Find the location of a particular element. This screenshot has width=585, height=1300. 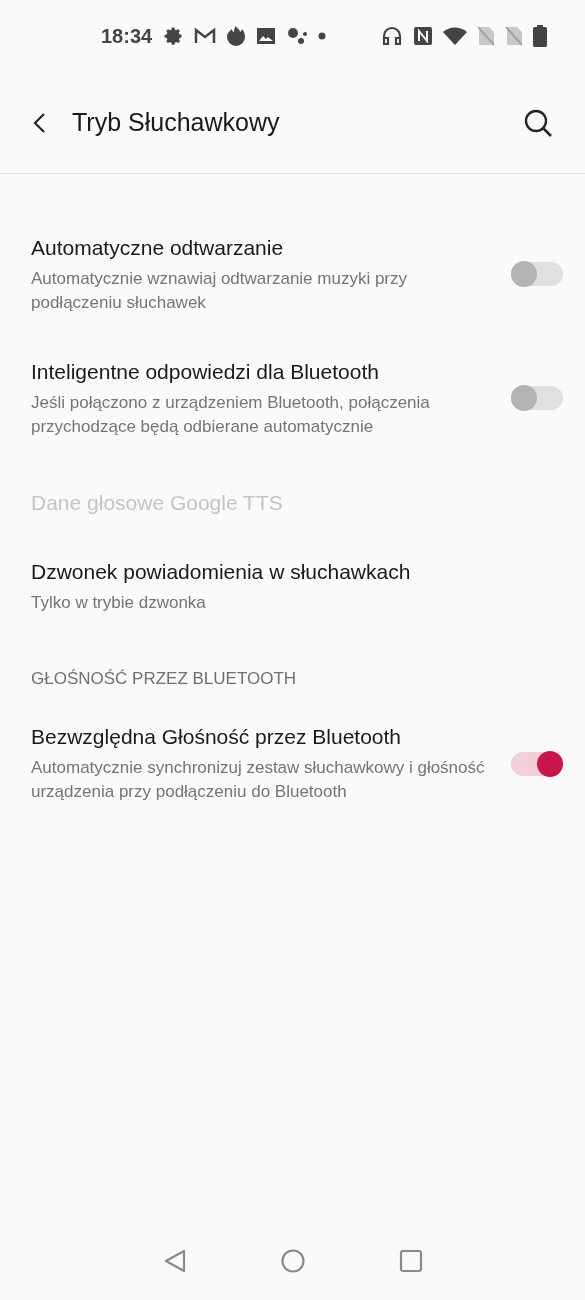

nfc-icon is located at coordinates (423, 36).